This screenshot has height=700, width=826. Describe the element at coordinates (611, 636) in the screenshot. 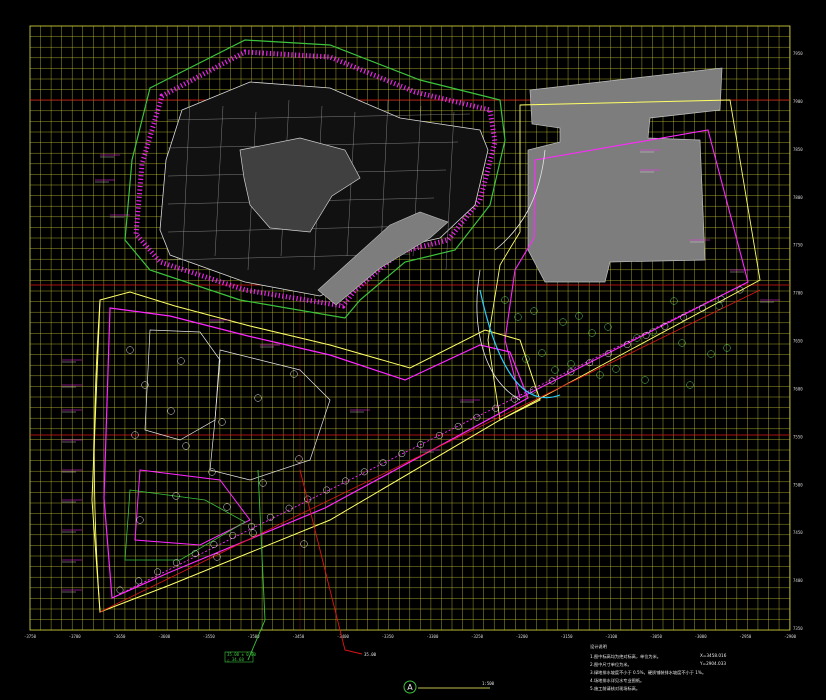

I see `x-axis-label: -3100` at that location.